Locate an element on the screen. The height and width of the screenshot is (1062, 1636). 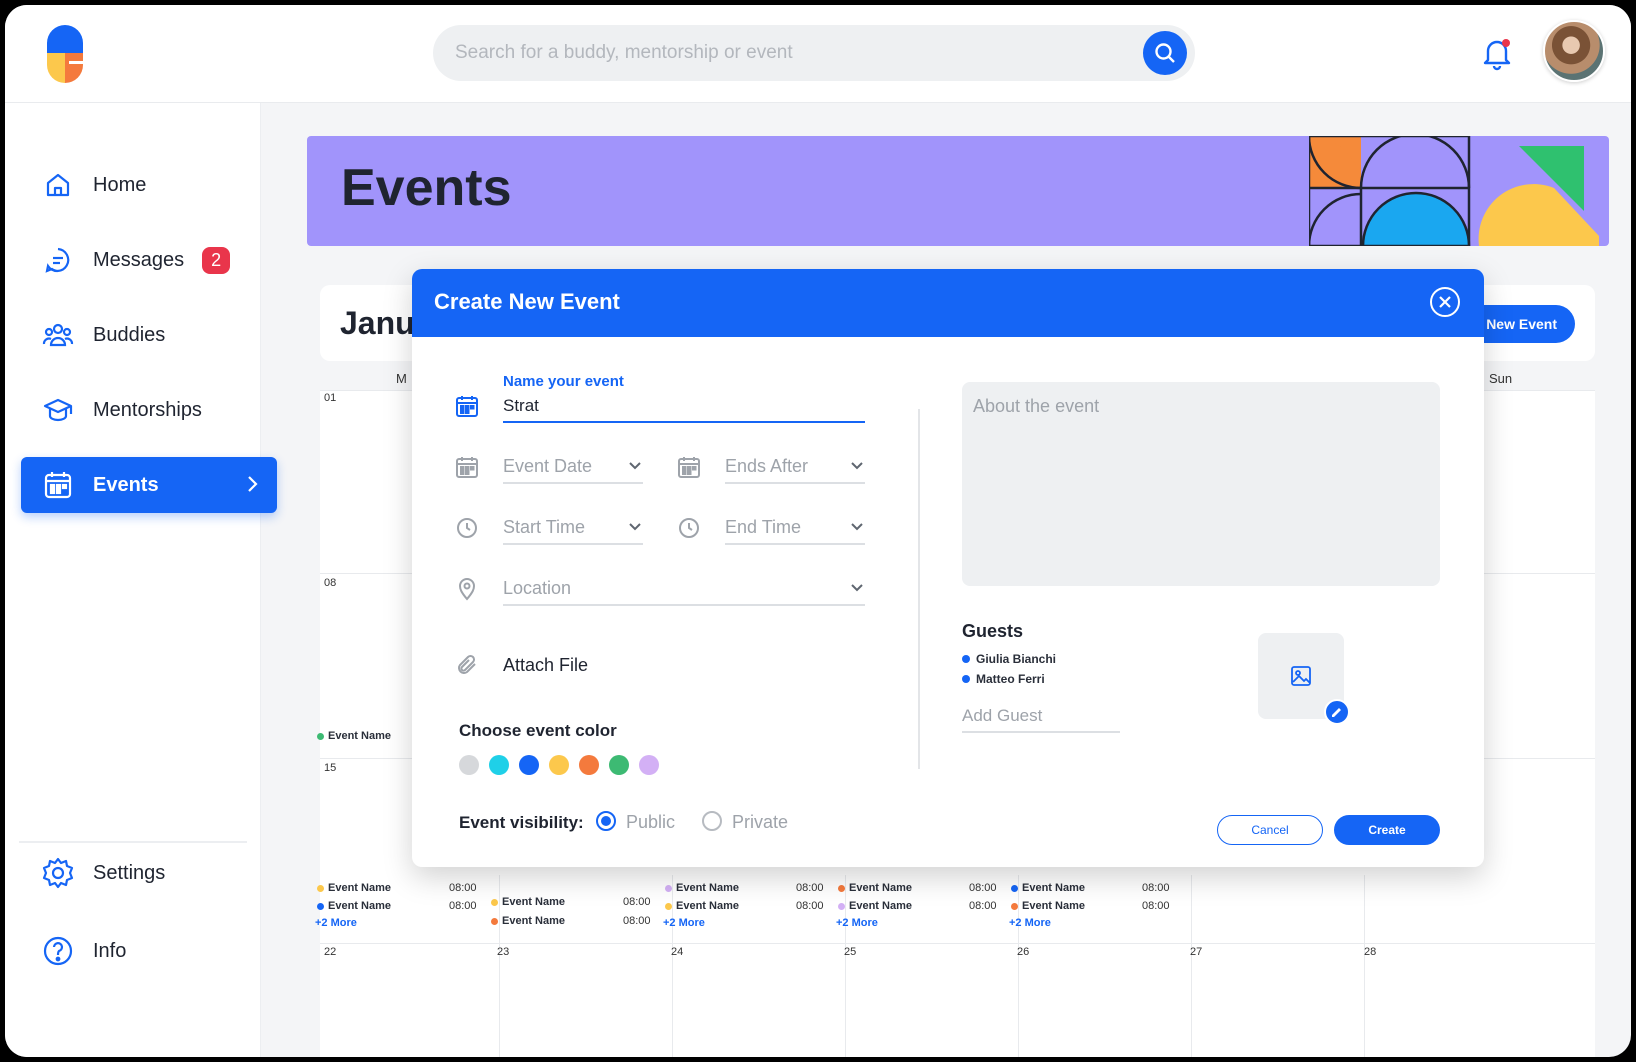
select-value: Event Date is located at coordinates (548, 465).